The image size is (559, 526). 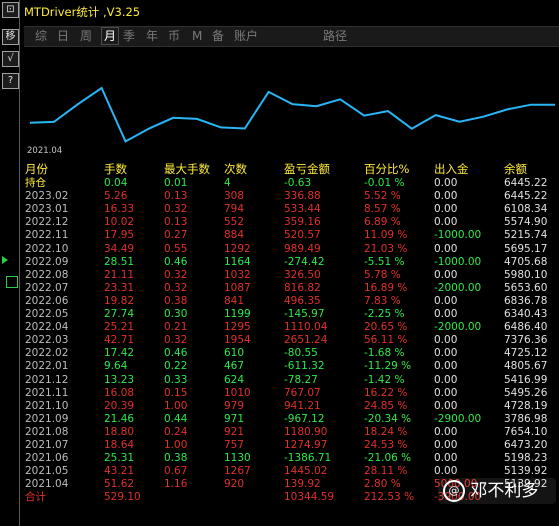 What do you see at coordinates (119, 458) in the screenshot?
I see `table-cell: 25.31` at bounding box center [119, 458].